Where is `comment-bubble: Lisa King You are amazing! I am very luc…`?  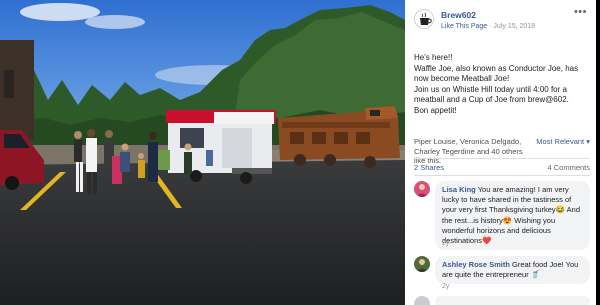 comment-bubble: Lisa King You are amazing! I am very luc… is located at coordinates (512, 216).